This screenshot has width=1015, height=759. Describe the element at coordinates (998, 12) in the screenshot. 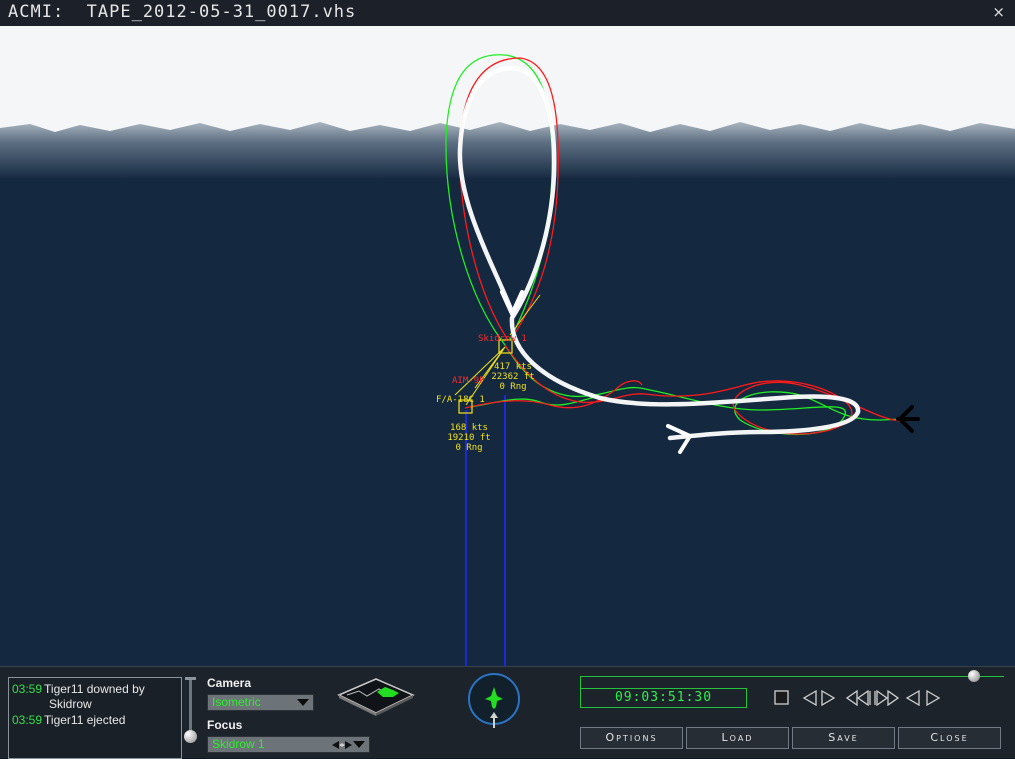

I see `close-window-icon: ×` at that location.